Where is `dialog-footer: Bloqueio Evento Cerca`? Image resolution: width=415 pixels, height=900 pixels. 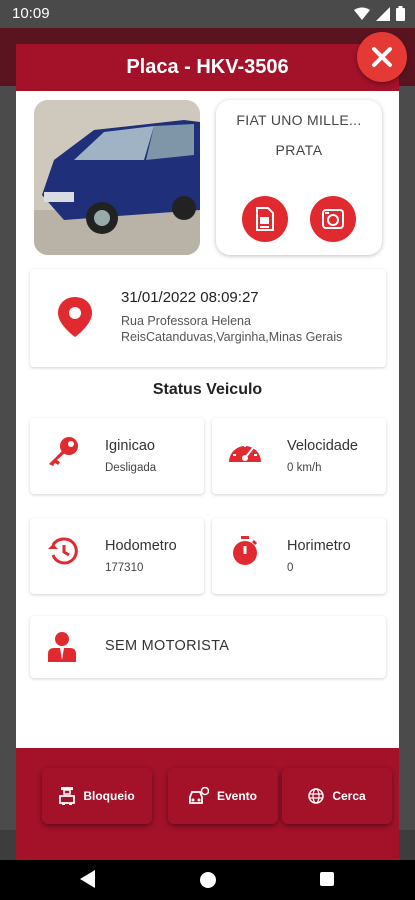 dialog-footer: Bloqueio Evento Cerca is located at coordinates (207, 804).